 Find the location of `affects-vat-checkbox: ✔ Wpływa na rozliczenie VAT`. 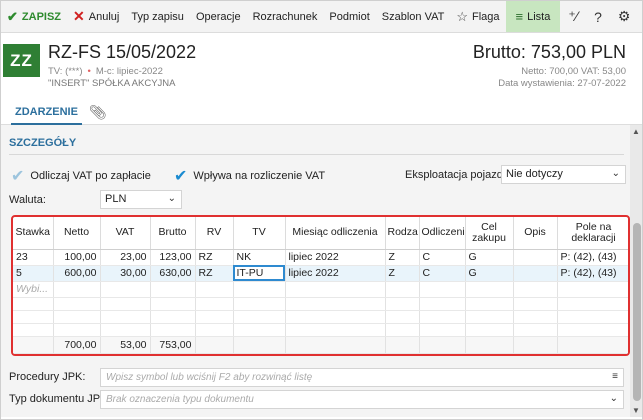

affects-vat-checkbox: ✔ Wpływa na rozliczenie VAT is located at coordinates (249, 176).